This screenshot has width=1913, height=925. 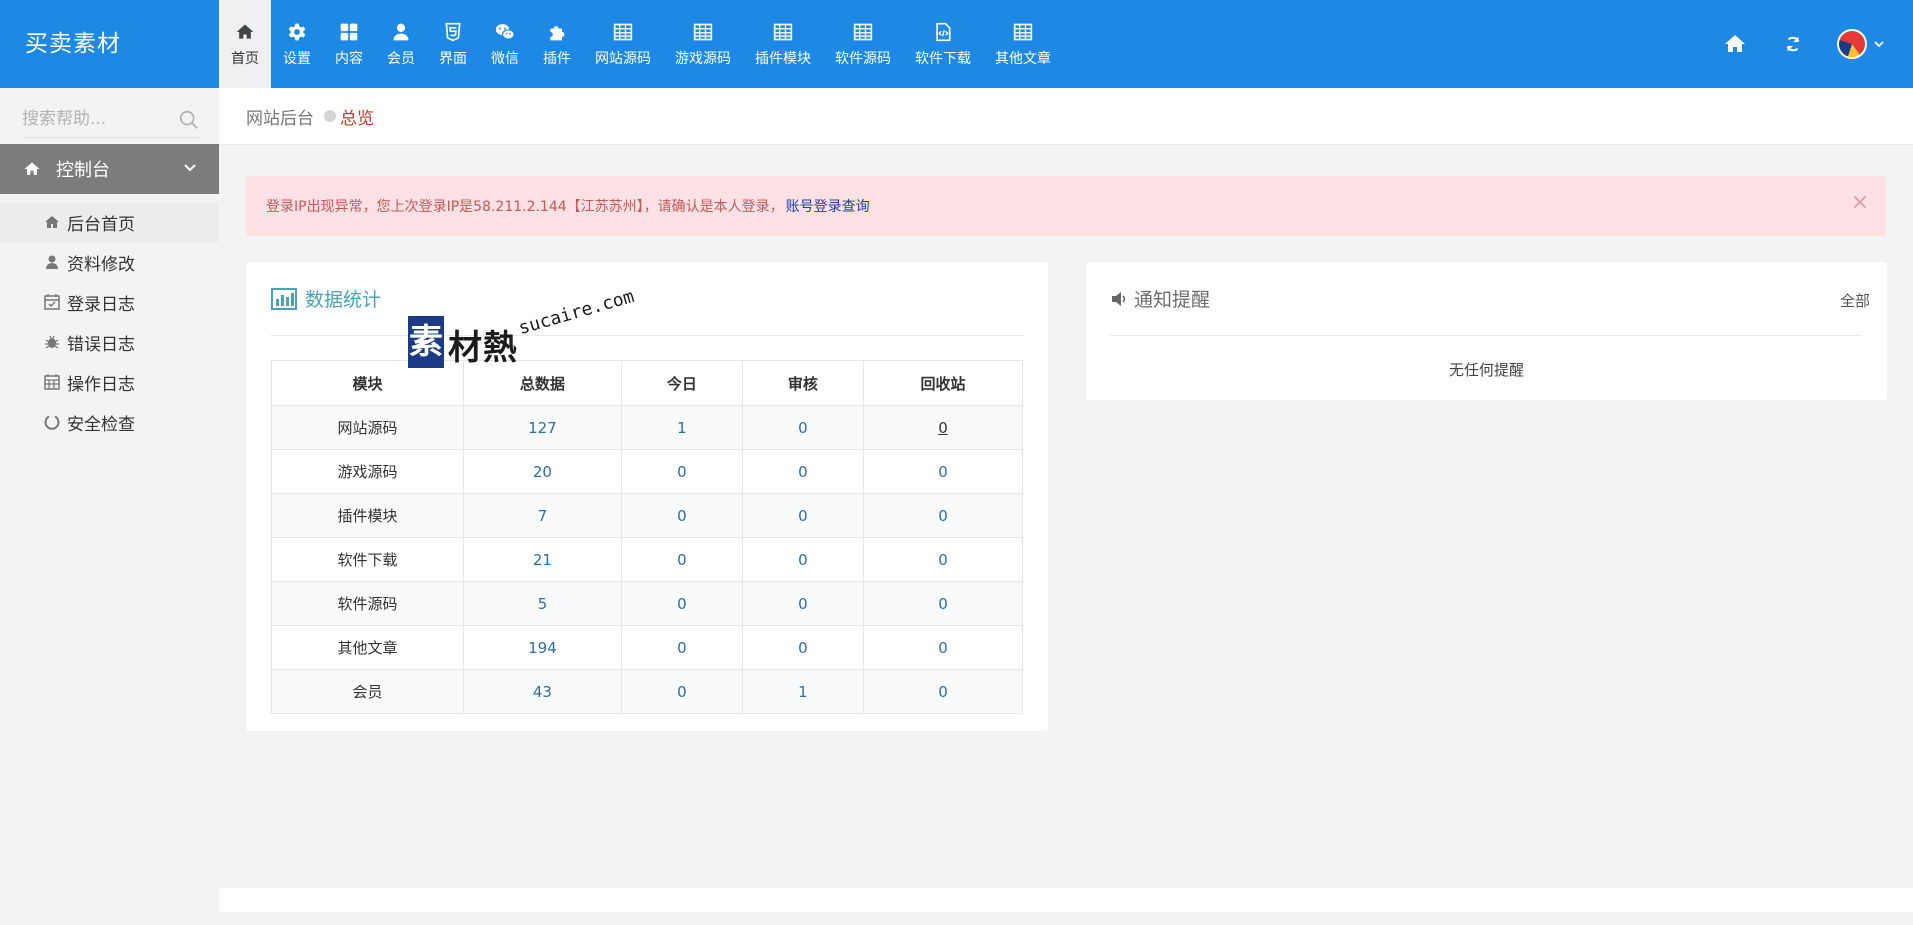 What do you see at coordinates (367, 515) in the screenshot?
I see `table-cell: 插件模块` at bounding box center [367, 515].